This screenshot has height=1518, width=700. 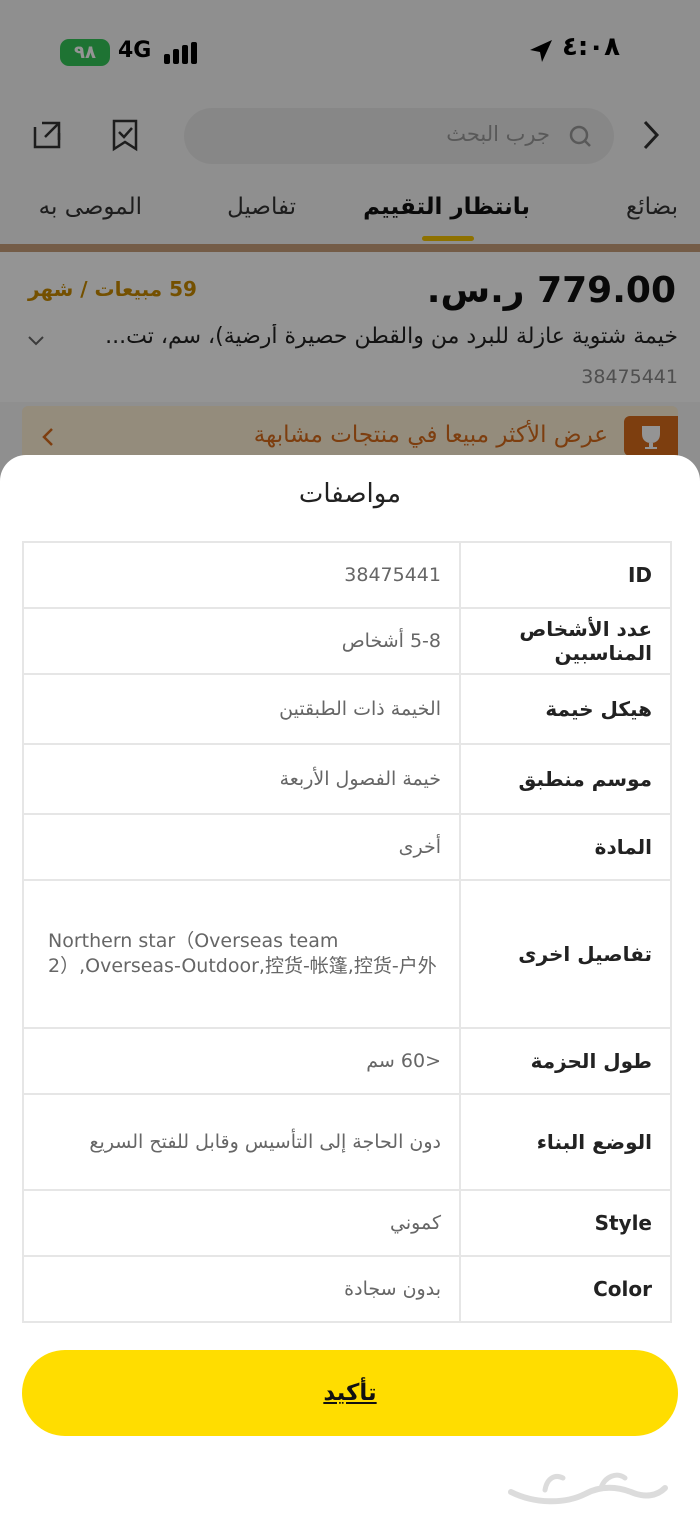 I want to click on spec-row: موسم منطبق خيمة الفصول الأربعة, so click(x=347, y=779).